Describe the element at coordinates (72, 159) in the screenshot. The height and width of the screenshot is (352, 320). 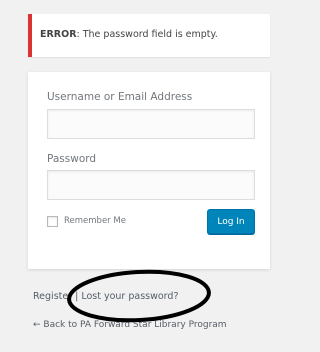
I see `password-label: Password` at that location.